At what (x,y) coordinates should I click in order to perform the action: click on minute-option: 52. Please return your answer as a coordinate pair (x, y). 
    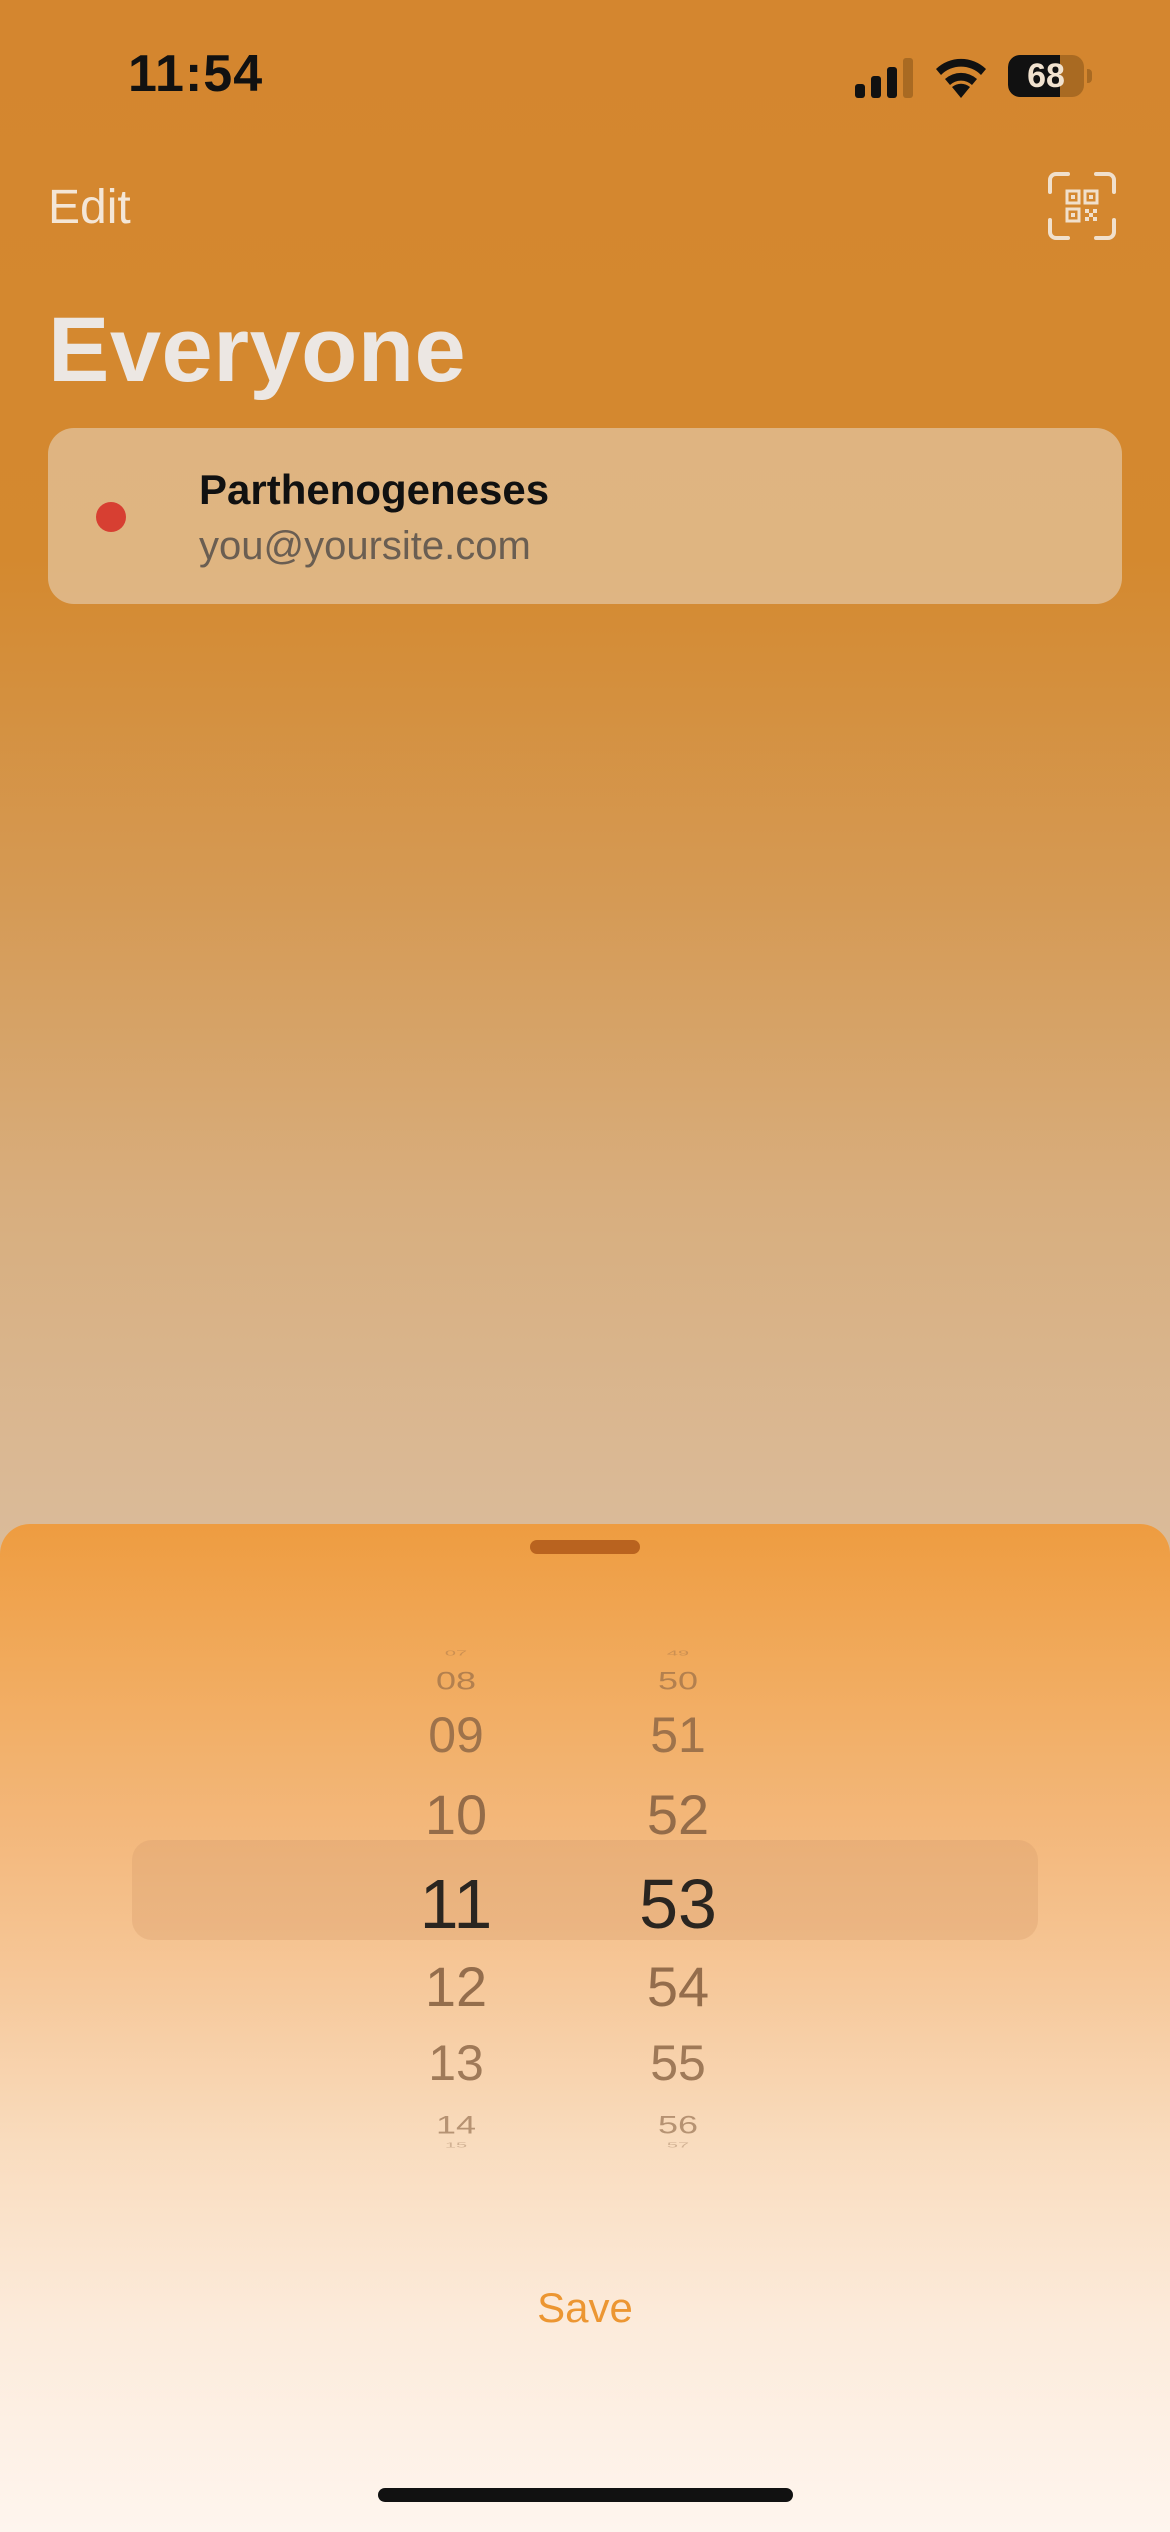
    Looking at the image, I should click on (678, 1814).